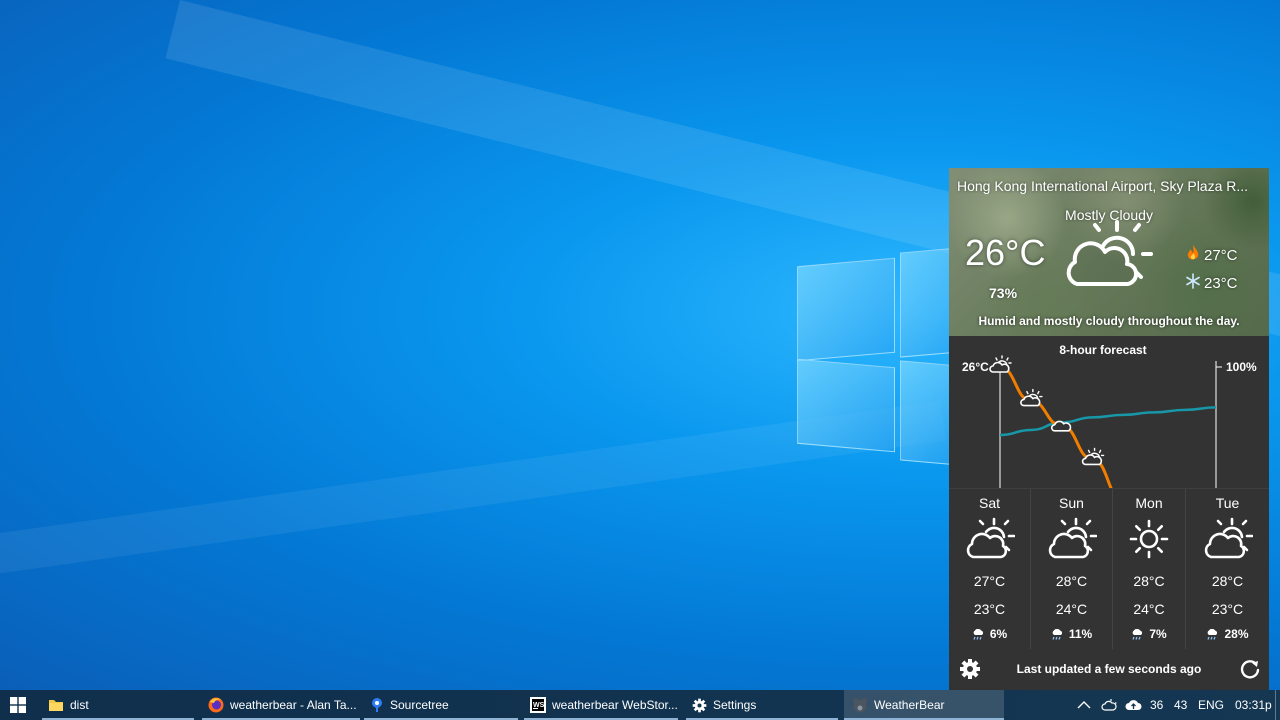  Describe the element at coordinates (762, 705) in the screenshot. I see `taskbar-item-settings: Settings` at that location.